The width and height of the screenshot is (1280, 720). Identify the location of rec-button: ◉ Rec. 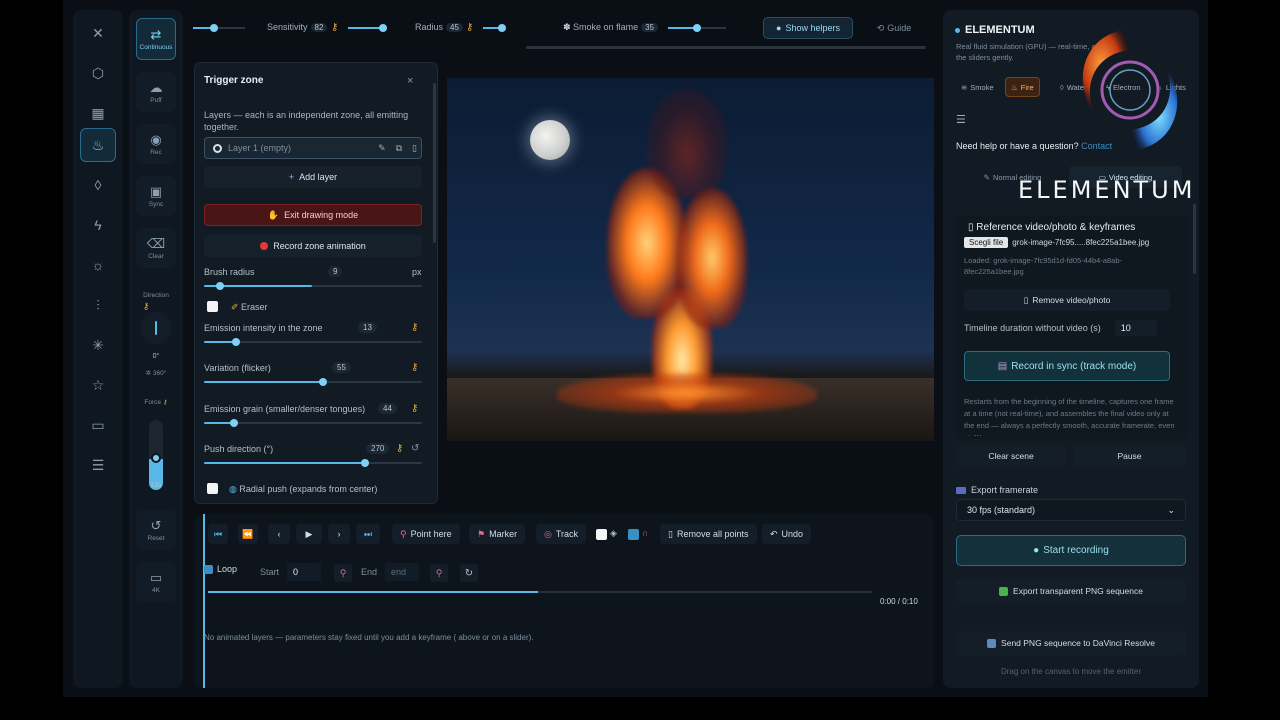
(156, 144).